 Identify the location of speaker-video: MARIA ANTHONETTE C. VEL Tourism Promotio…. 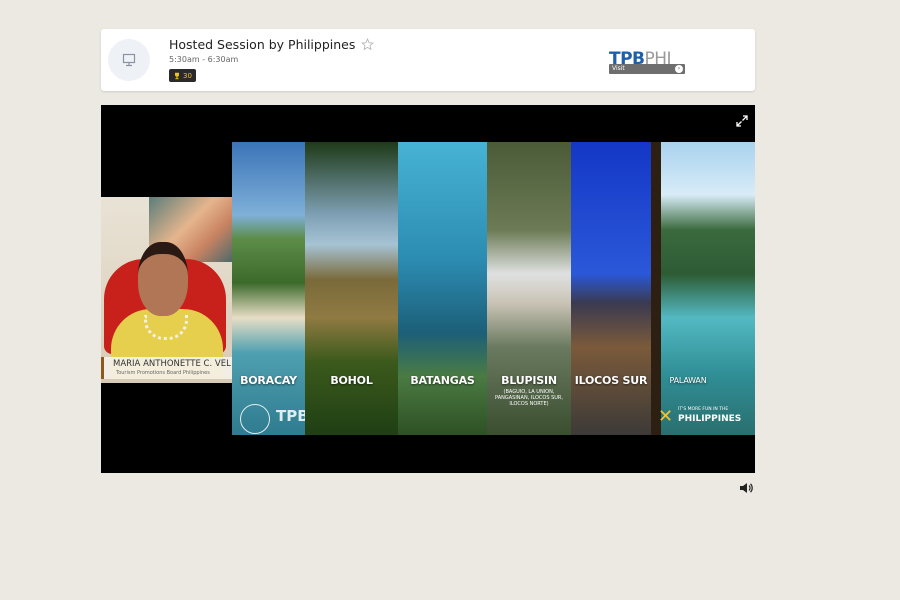
(166, 290).